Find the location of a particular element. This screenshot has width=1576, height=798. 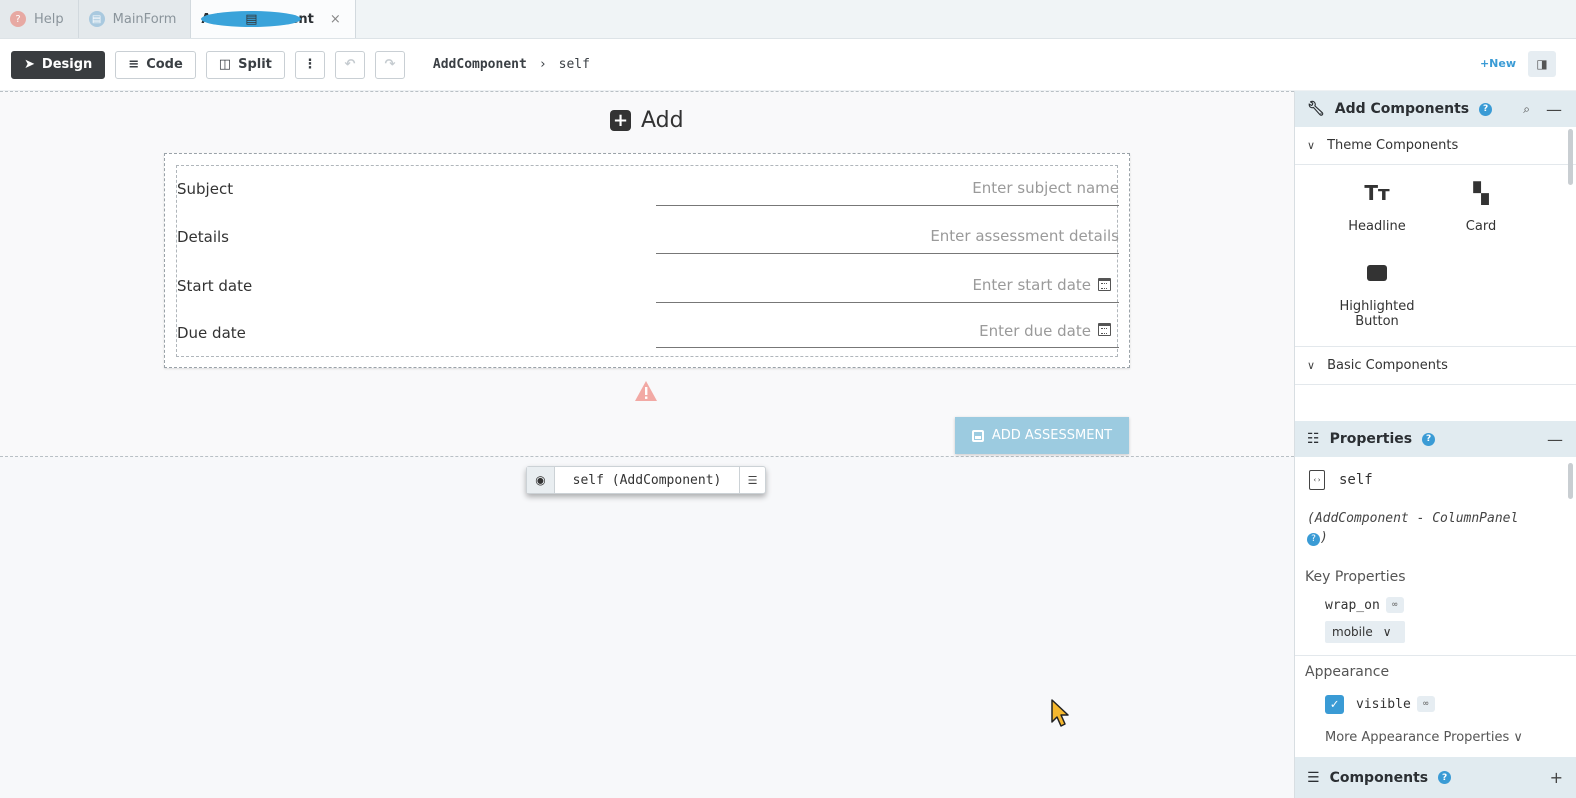

details-input: Enter assessment details is located at coordinates (887, 234).